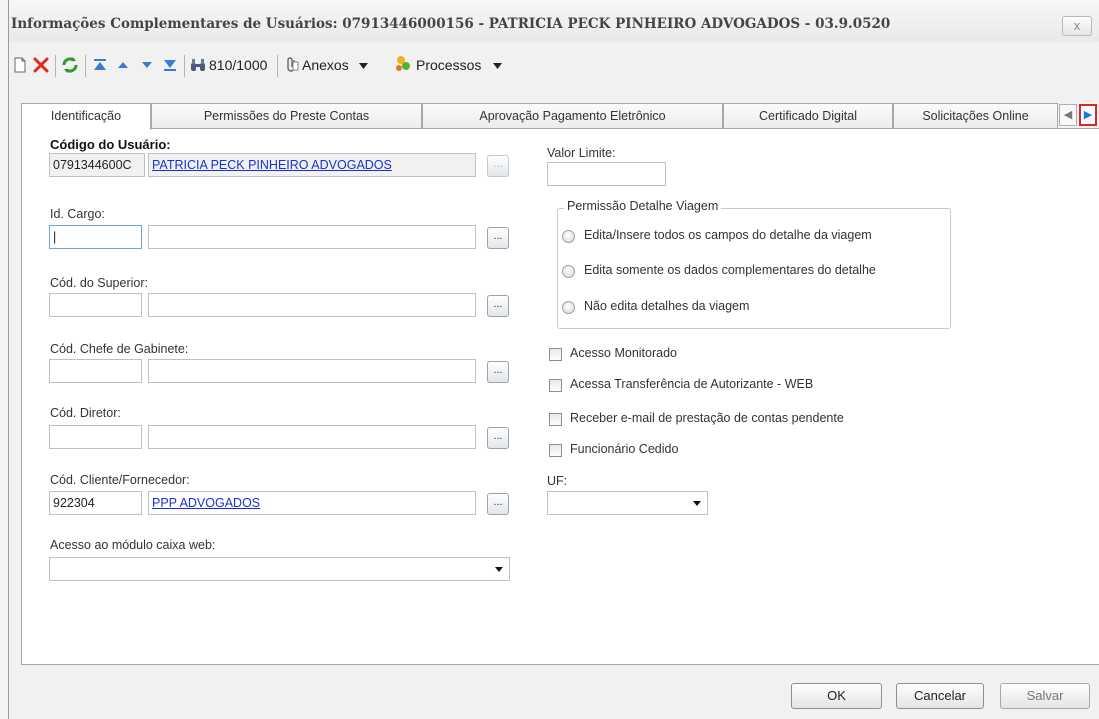 This screenshot has height=719, width=1099. I want to click on valor-limite-label: Valor Limite:, so click(581, 153).